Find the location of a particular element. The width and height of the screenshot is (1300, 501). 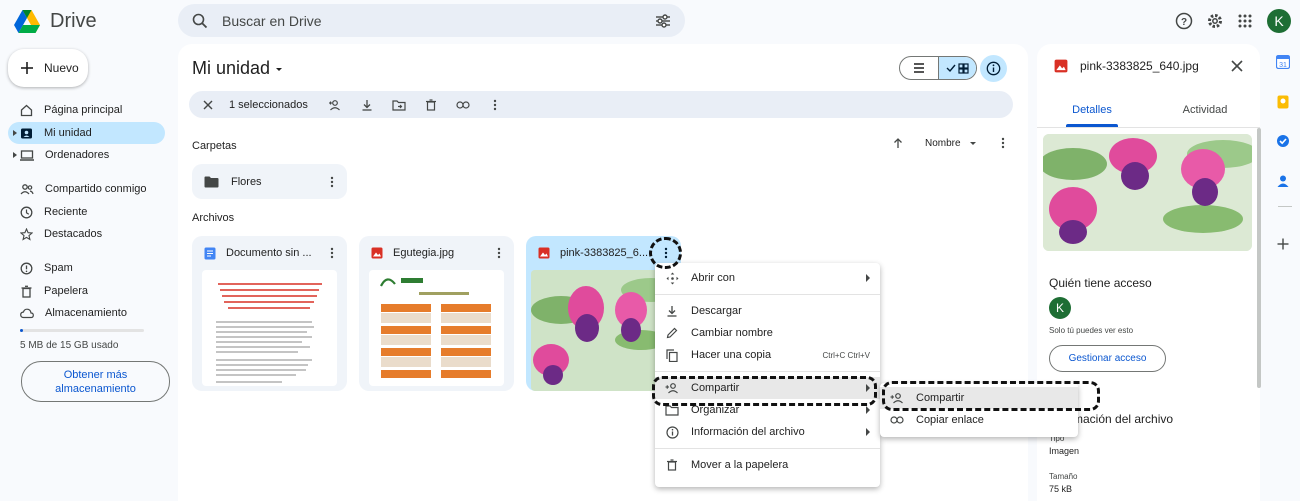

sidebar-item-starred: Destacados is located at coordinates (86, 234).